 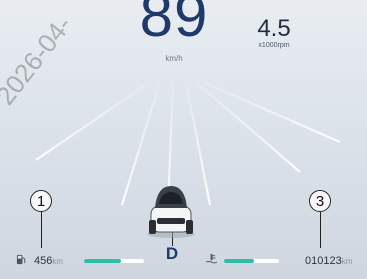 What do you see at coordinates (103, 261) in the screenshot?
I see `fuel-level-fill` at bounding box center [103, 261].